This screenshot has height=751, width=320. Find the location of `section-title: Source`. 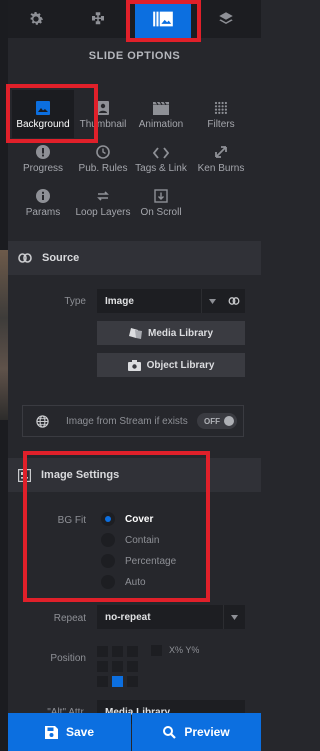

section-title: Source is located at coordinates (61, 258).